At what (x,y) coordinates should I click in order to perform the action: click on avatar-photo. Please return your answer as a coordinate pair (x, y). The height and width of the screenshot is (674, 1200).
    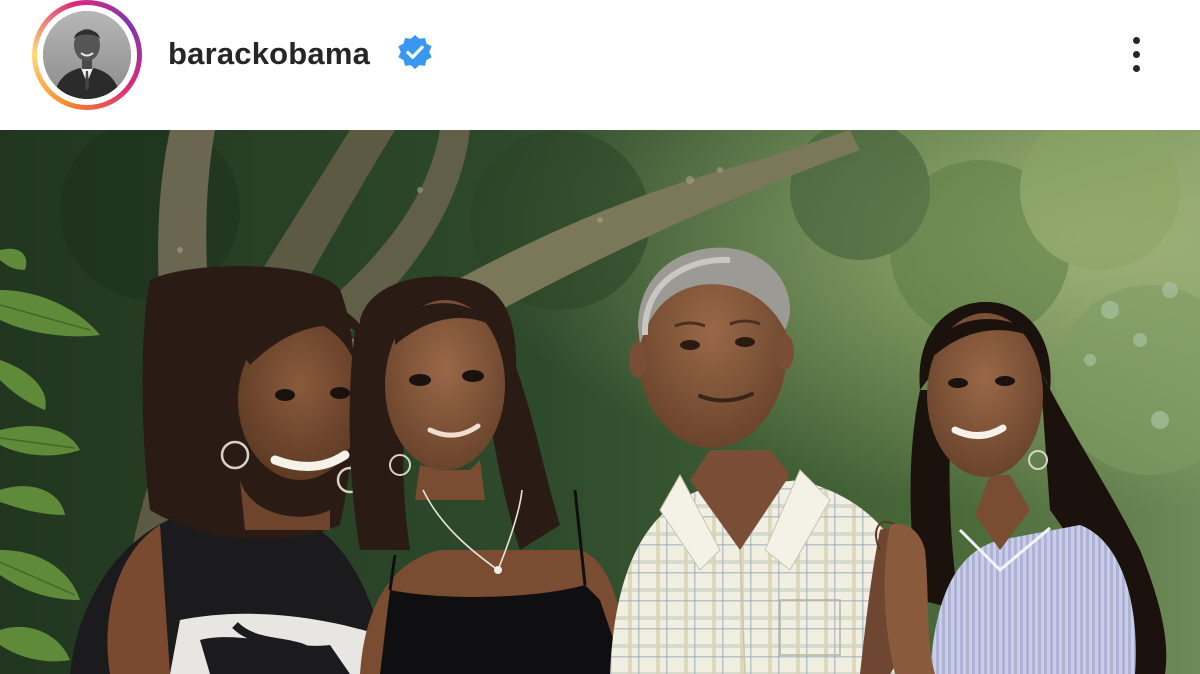
    Looking at the image, I should click on (87, 55).